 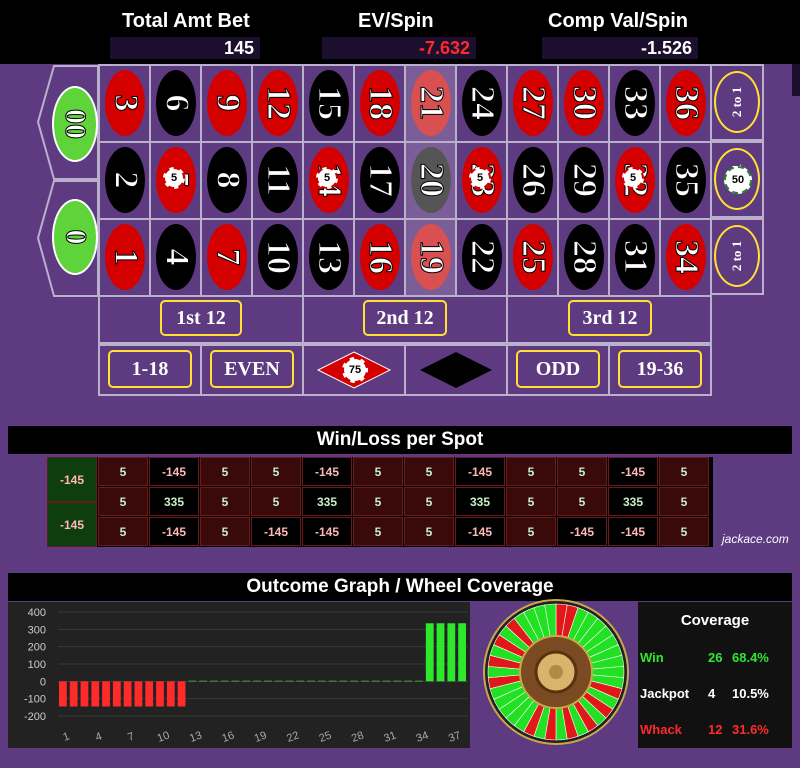 What do you see at coordinates (660, 369) in the screenshot?
I see `high-19-36-button: 19-36` at bounding box center [660, 369].